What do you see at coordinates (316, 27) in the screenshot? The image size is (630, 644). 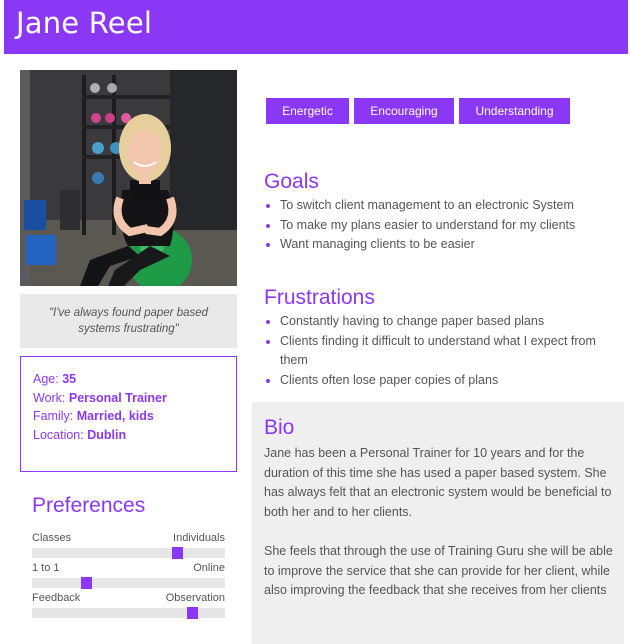 I see `header-bar: Jane Reel` at bounding box center [316, 27].